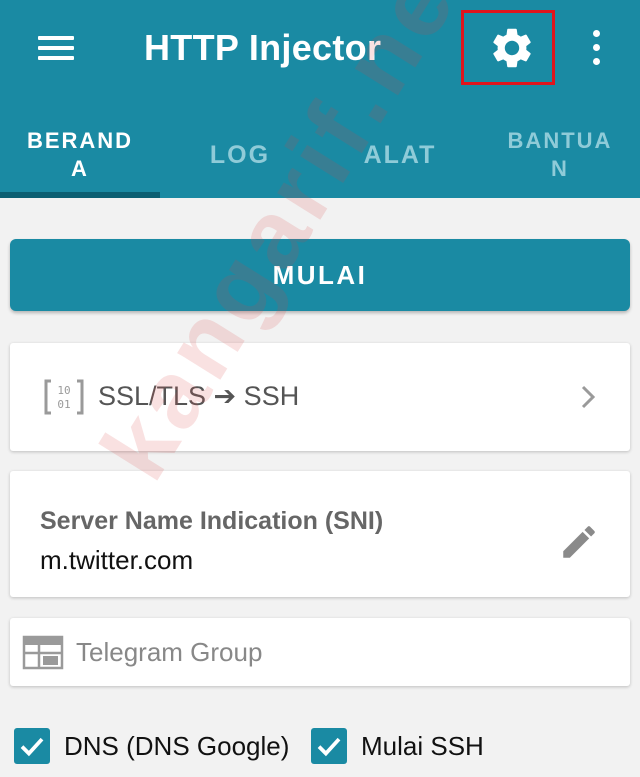 The height and width of the screenshot is (777, 640). What do you see at coordinates (43, 652) in the screenshot?
I see `calendar-table-icon` at bounding box center [43, 652].